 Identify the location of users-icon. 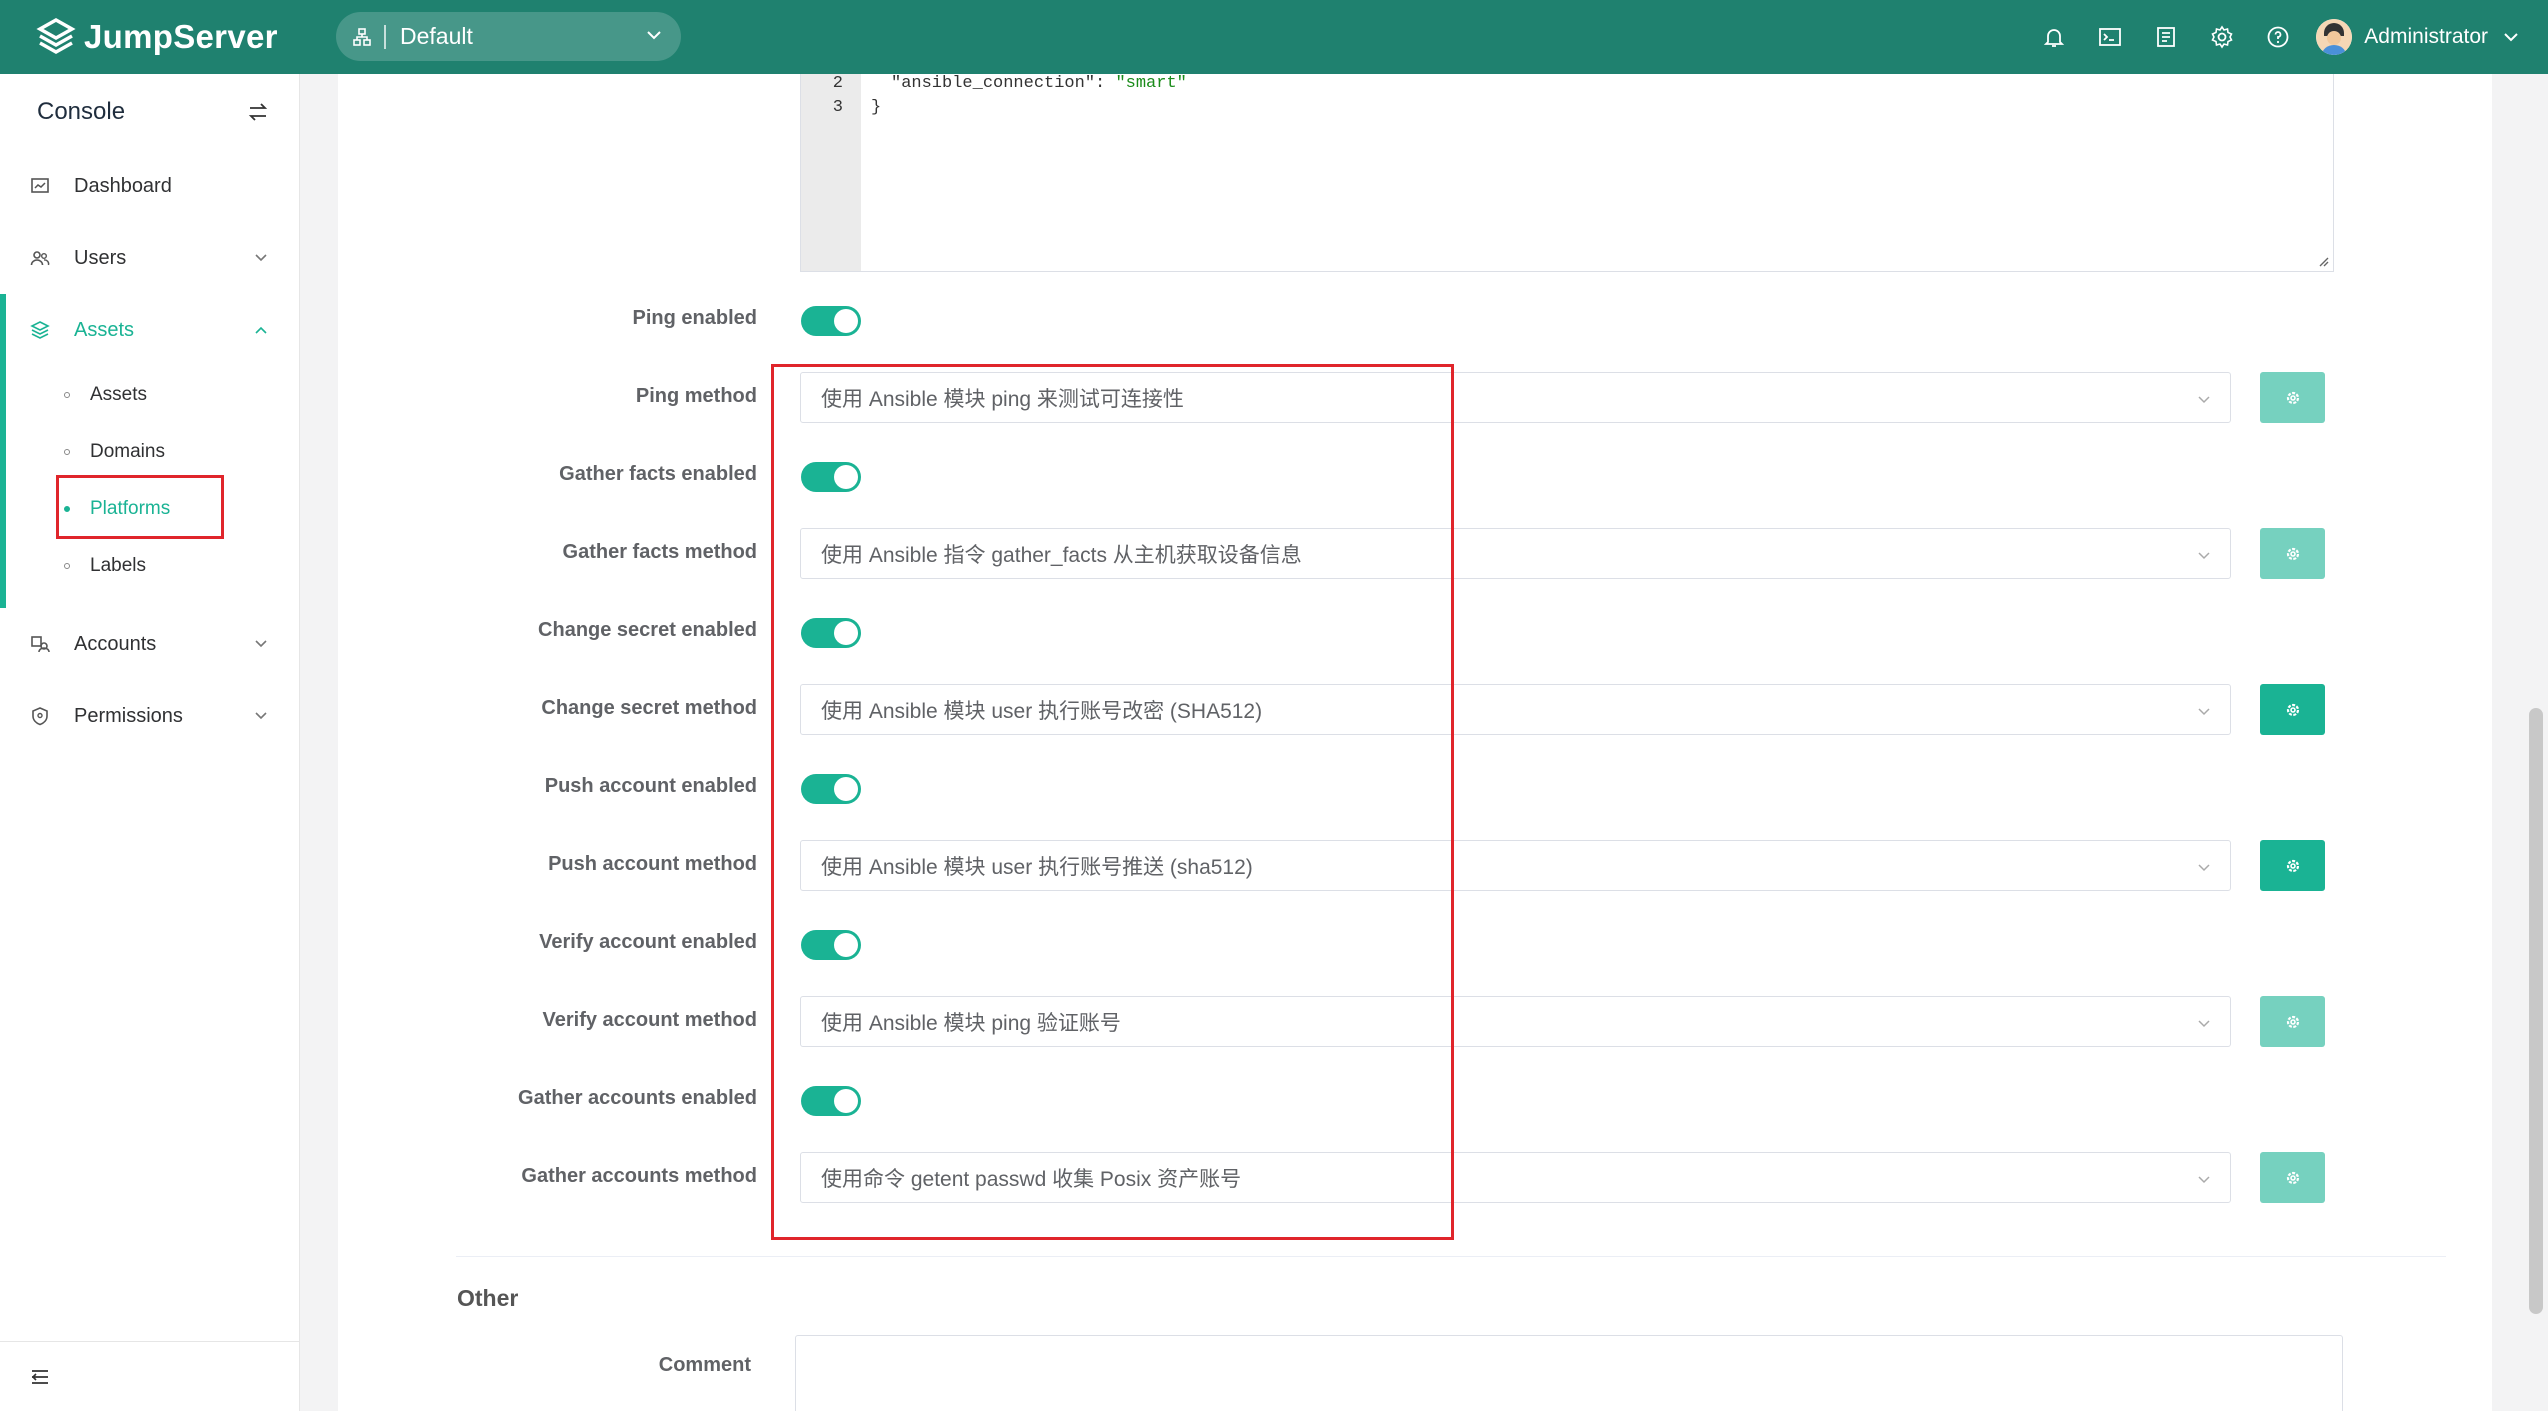
(40, 258).